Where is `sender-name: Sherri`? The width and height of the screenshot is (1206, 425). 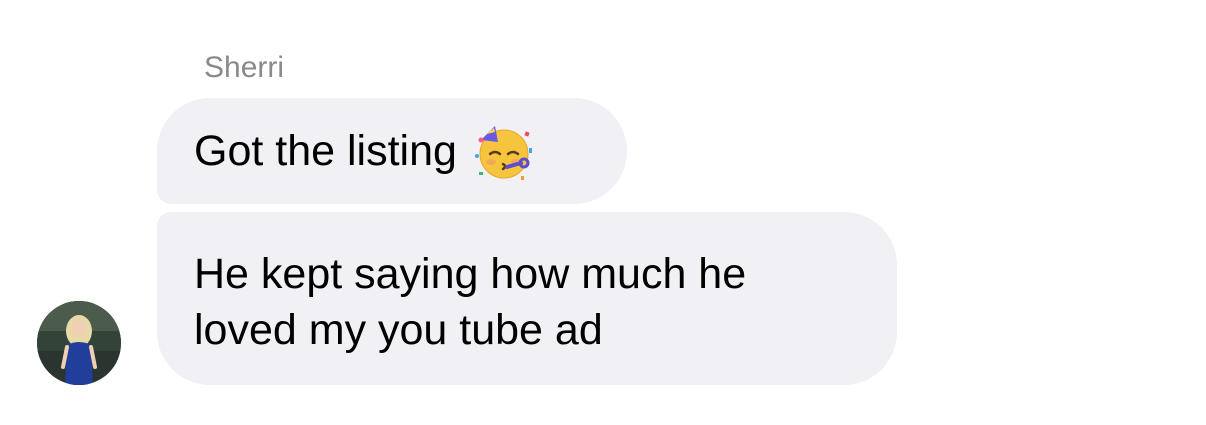
sender-name: Sherri is located at coordinates (244, 67).